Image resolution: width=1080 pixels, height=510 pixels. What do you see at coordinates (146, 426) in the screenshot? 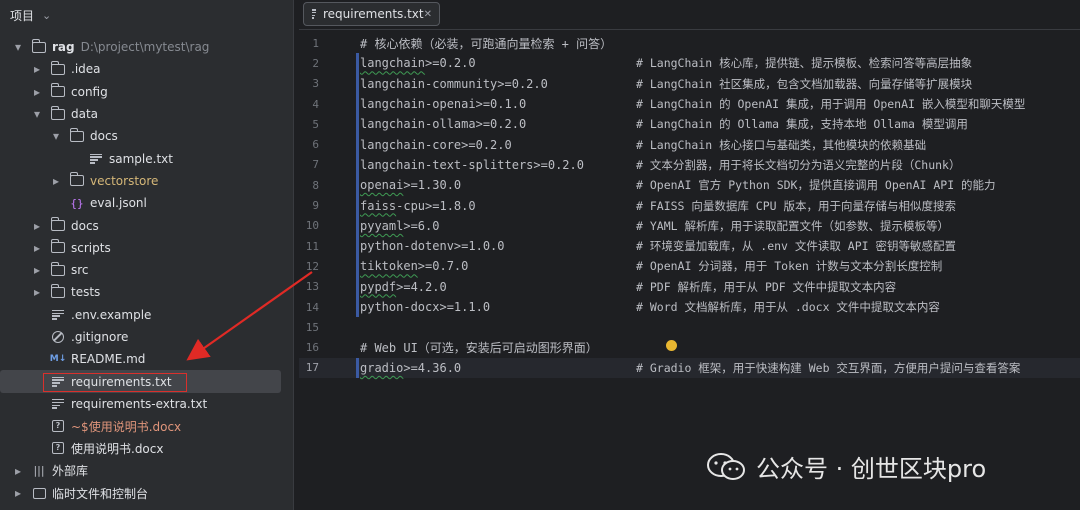
I see `tree-item: ? ~$使用说明书.docx` at bounding box center [146, 426].